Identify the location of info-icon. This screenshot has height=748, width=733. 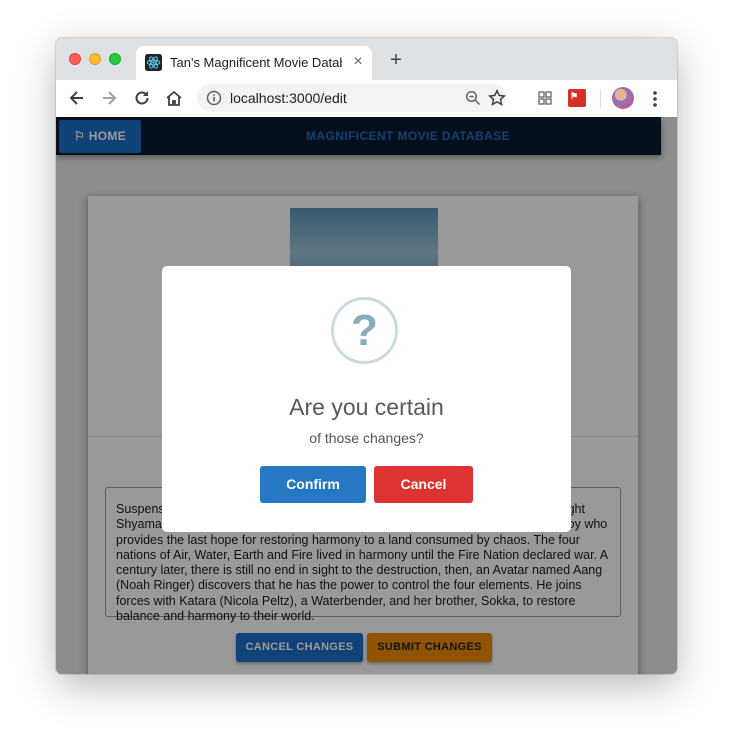
(214, 98).